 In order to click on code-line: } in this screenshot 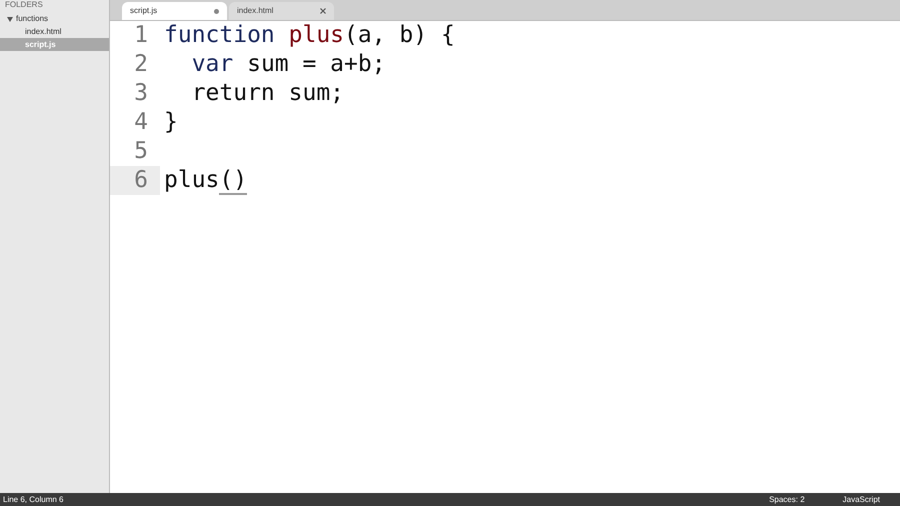, I will do `click(171, 123)`.